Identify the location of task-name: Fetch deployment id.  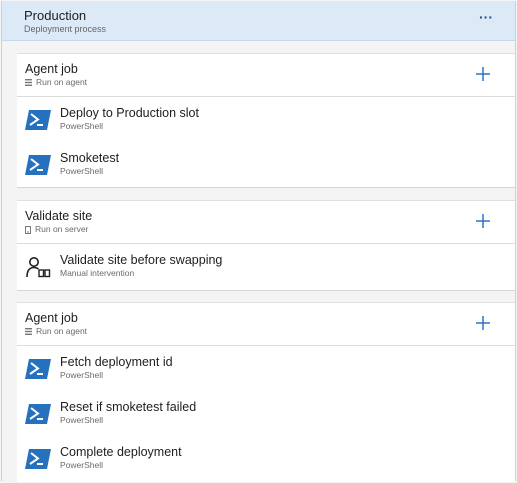
(116, 362).